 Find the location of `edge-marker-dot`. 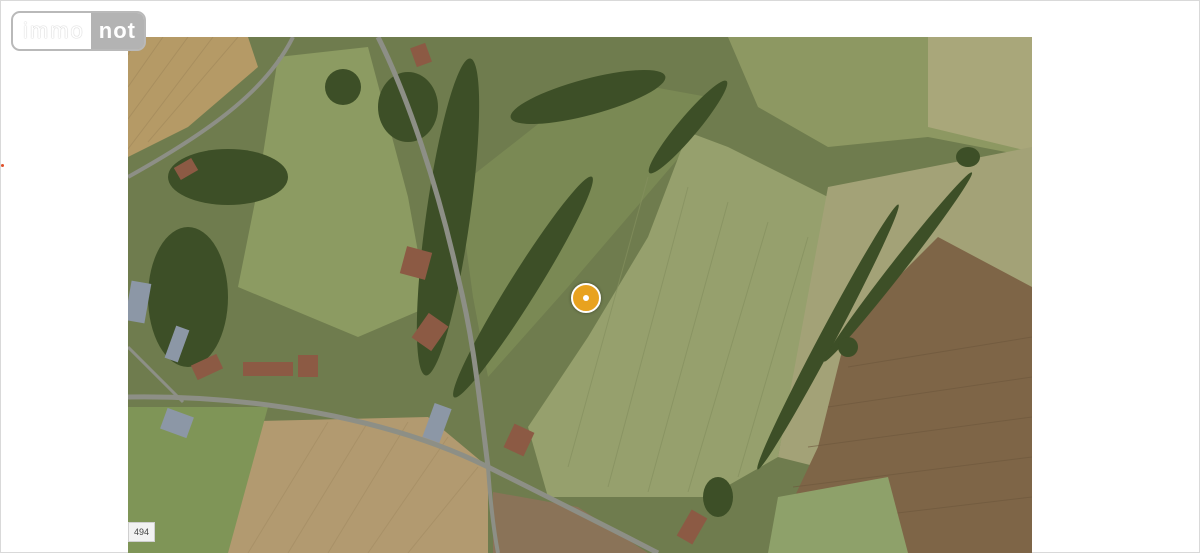

edge-marker-dot is located at coordinates (2, 165).